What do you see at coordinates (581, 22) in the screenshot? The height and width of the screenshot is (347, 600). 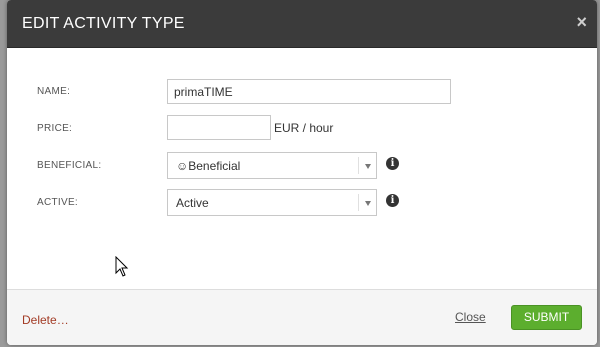 I see `close-icon: ×` at bounding box center [581, 22].